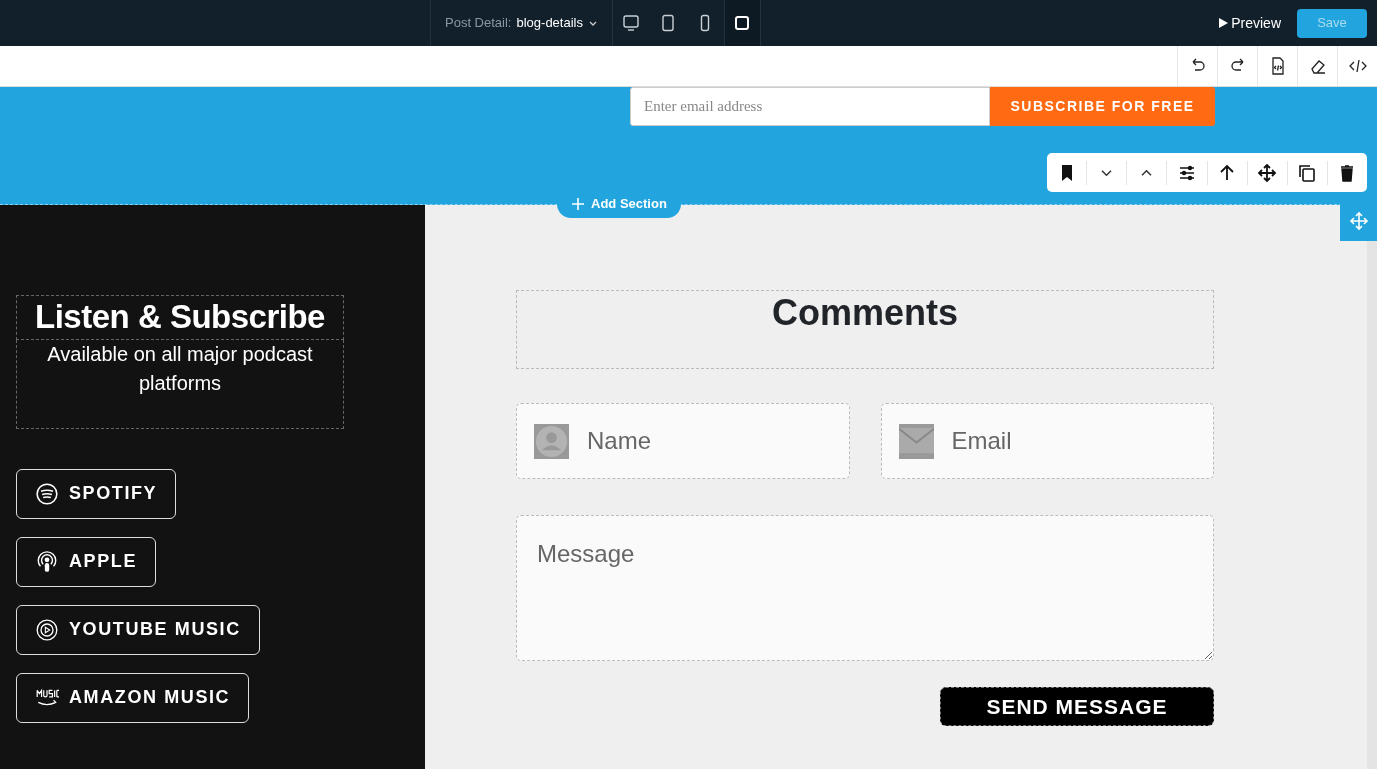 The height and width of the screenshot is (769, 1377). I want to click on podcast-title: Listen & Subscribe, so click(180, 317).